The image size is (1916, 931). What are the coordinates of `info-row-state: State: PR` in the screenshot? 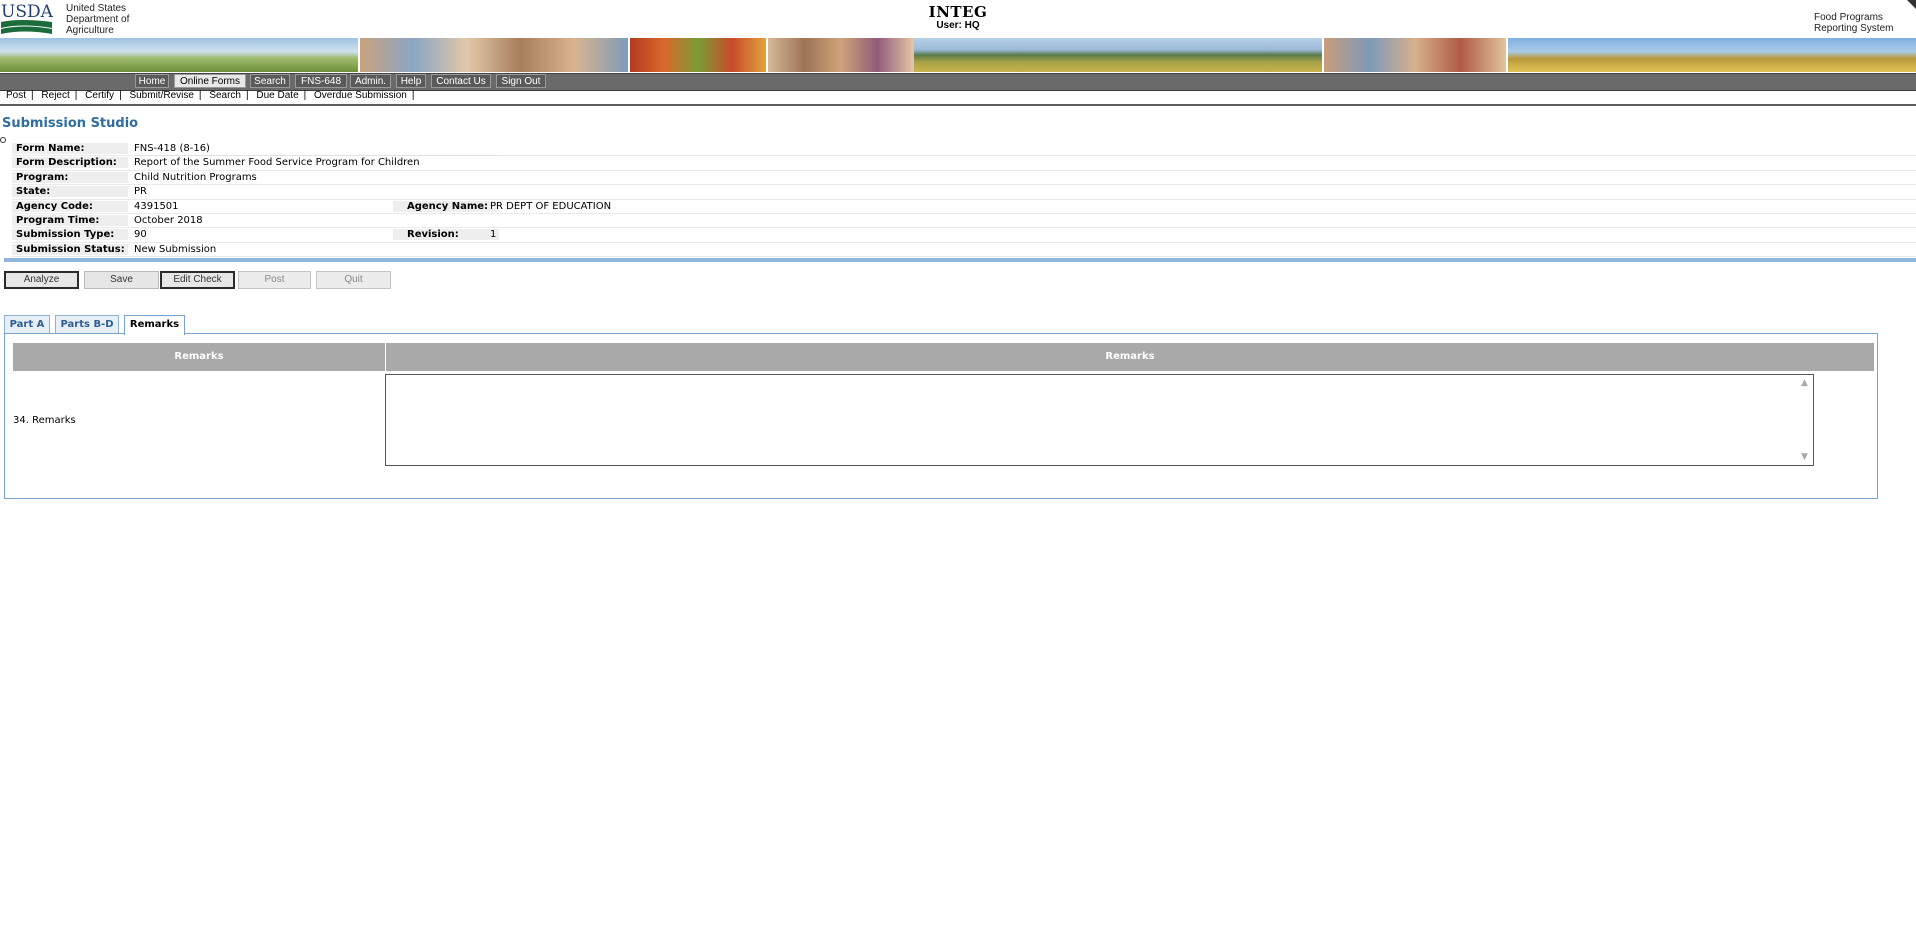 It's located at (964, 192).